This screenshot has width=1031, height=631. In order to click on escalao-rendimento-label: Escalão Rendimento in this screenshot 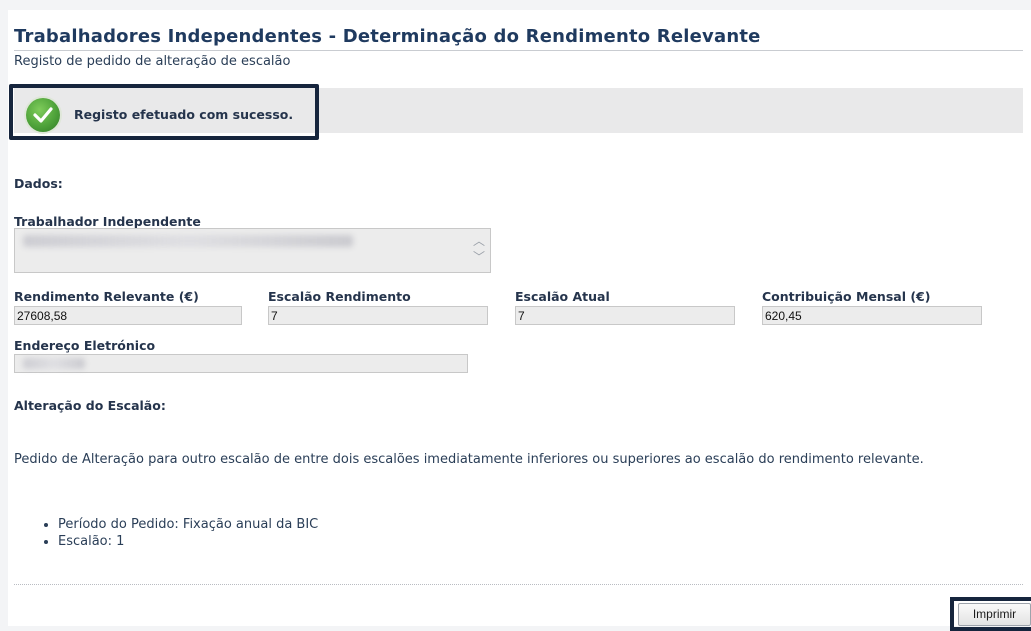, I will do `click(339, 296)`.